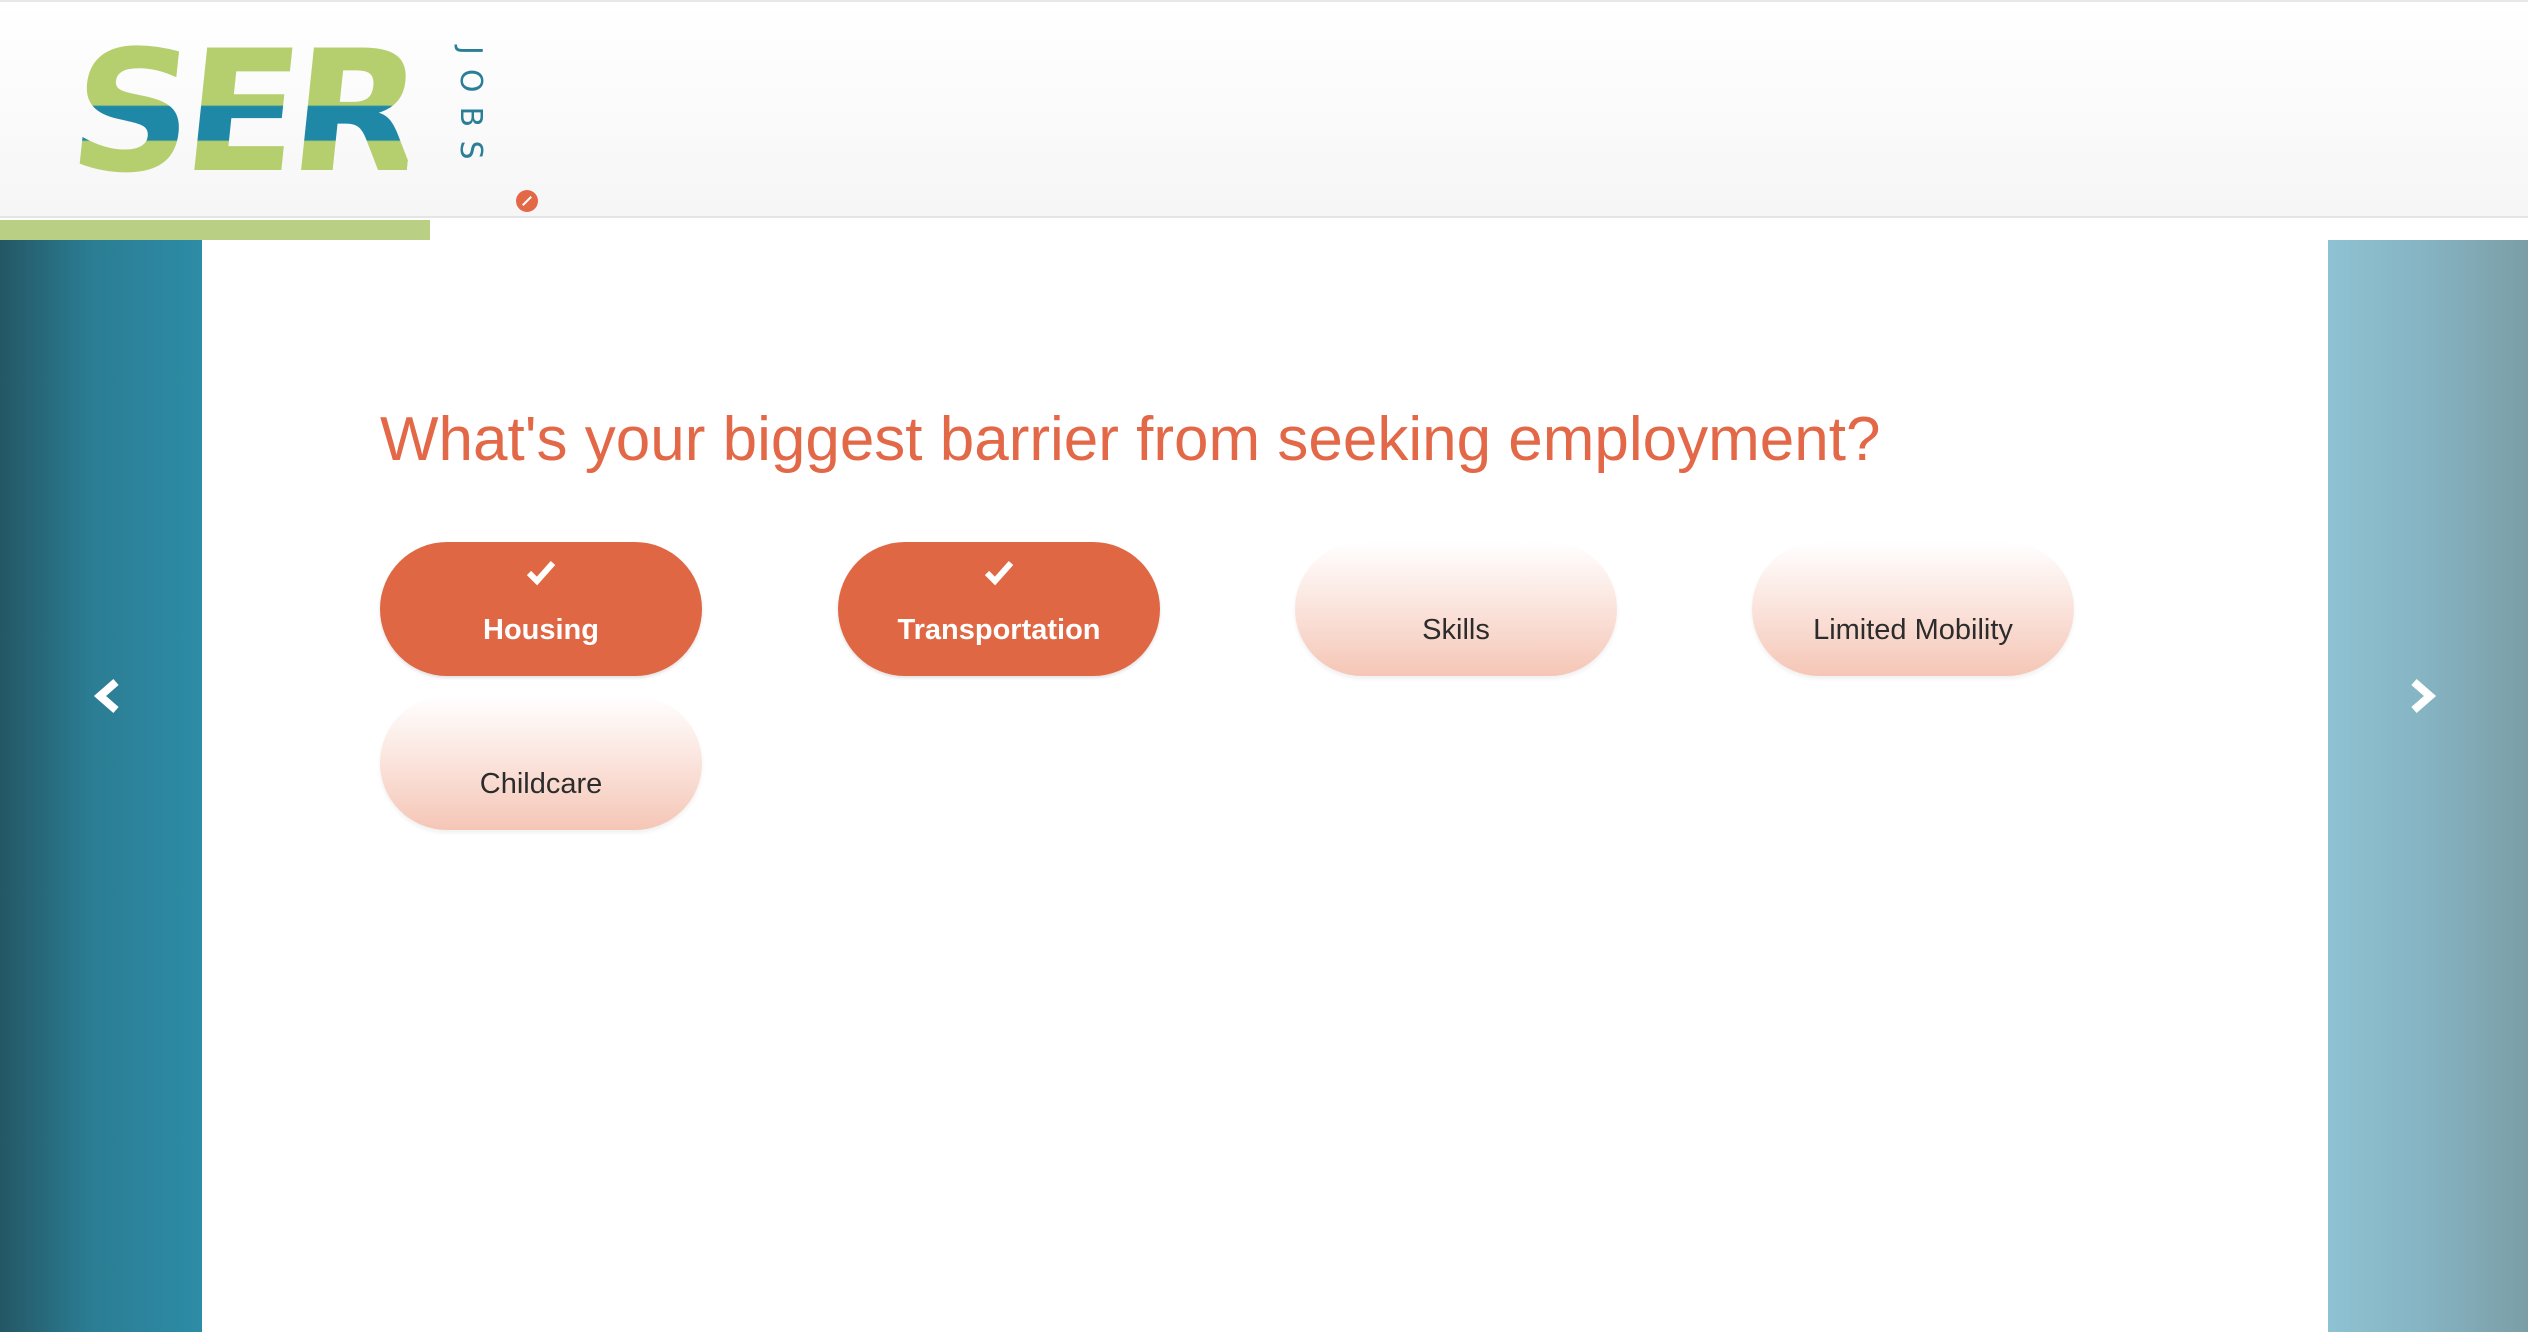 This screenshot has width=2528, height=1332. Describe the element at coordinates (470, 110) in the screenshot. I see `logo-subtext: JOBS` at that location.